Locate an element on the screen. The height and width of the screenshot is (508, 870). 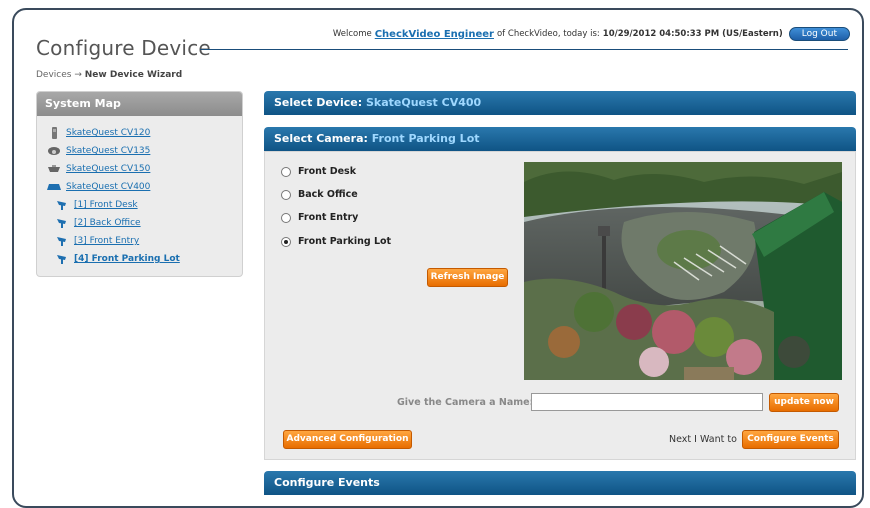
sidebar-item-label: [2] Back Office is located at coordinates (107, 223).